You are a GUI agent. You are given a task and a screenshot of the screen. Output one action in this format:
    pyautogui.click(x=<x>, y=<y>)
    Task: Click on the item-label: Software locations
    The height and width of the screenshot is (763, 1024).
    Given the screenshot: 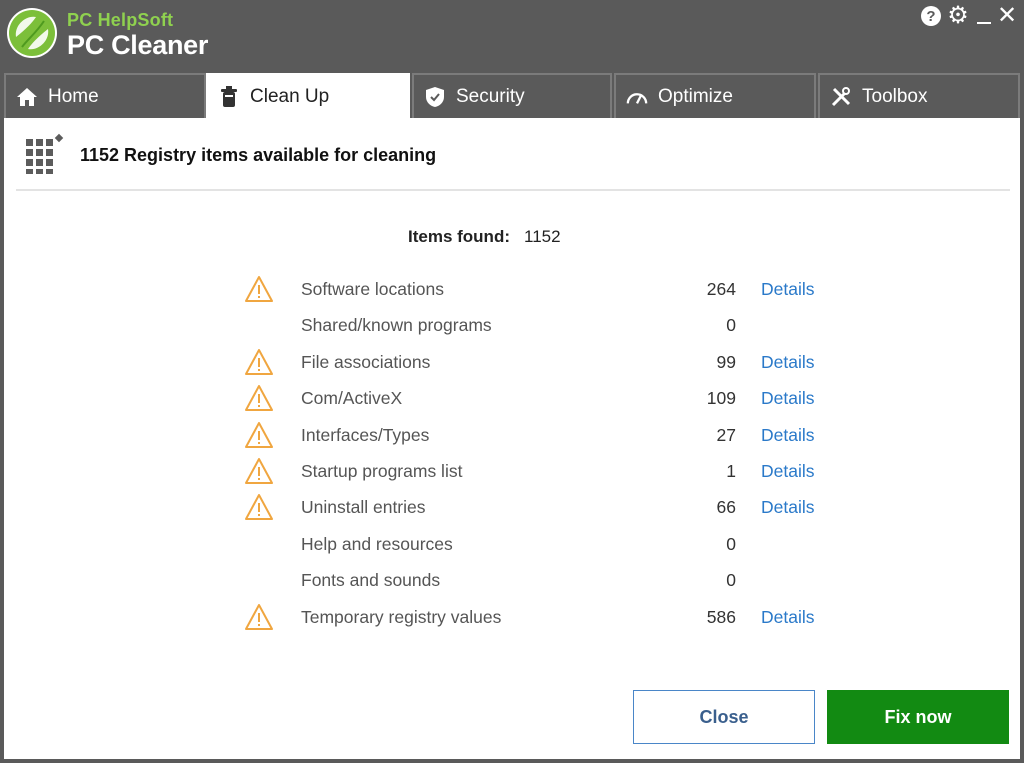 What is the action you would take?
    pyautogui.click(x=372, y=289)
    